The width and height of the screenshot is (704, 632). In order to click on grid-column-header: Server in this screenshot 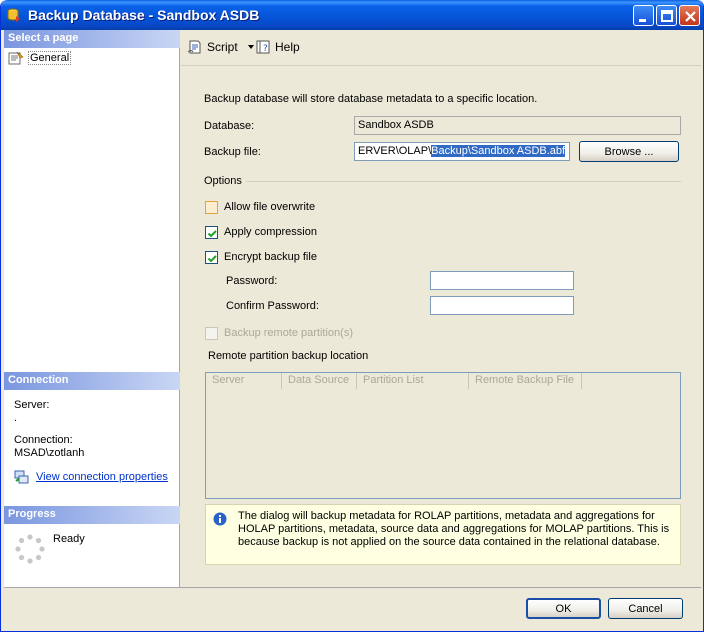, I will do `click(244, 381)`.